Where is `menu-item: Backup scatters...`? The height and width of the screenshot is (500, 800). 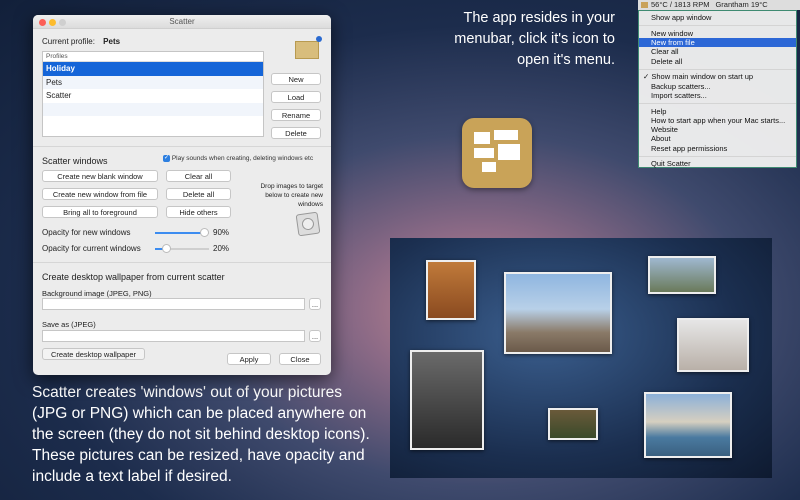 menu-item: Backup scatters... is located at coordinates (717, 86).